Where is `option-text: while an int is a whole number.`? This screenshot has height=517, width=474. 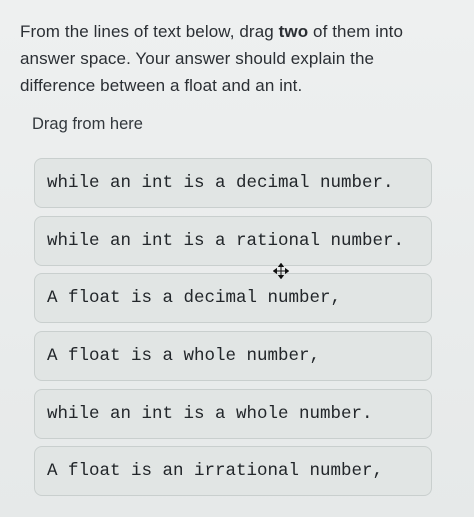 option-text: while an int is a whole number. is located at coordinates (210, 414).